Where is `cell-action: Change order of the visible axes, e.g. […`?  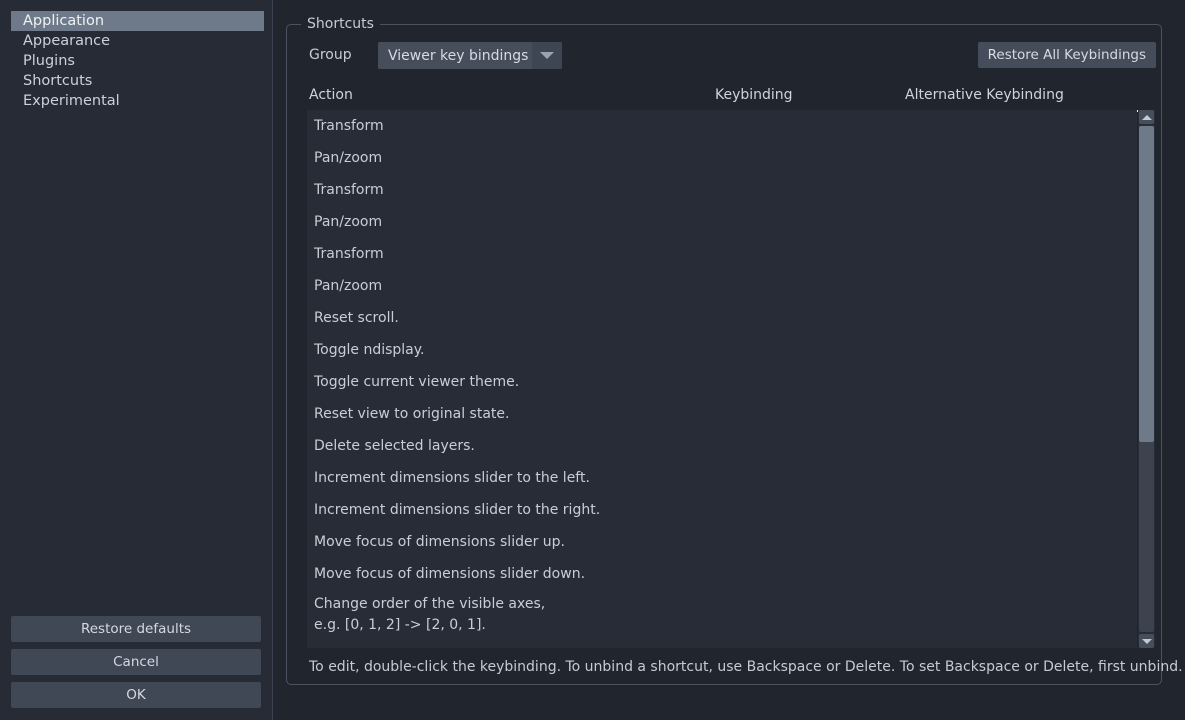
cell-action: Change order of the visible axes, e.g. [… is located at coordinates (430, 614).